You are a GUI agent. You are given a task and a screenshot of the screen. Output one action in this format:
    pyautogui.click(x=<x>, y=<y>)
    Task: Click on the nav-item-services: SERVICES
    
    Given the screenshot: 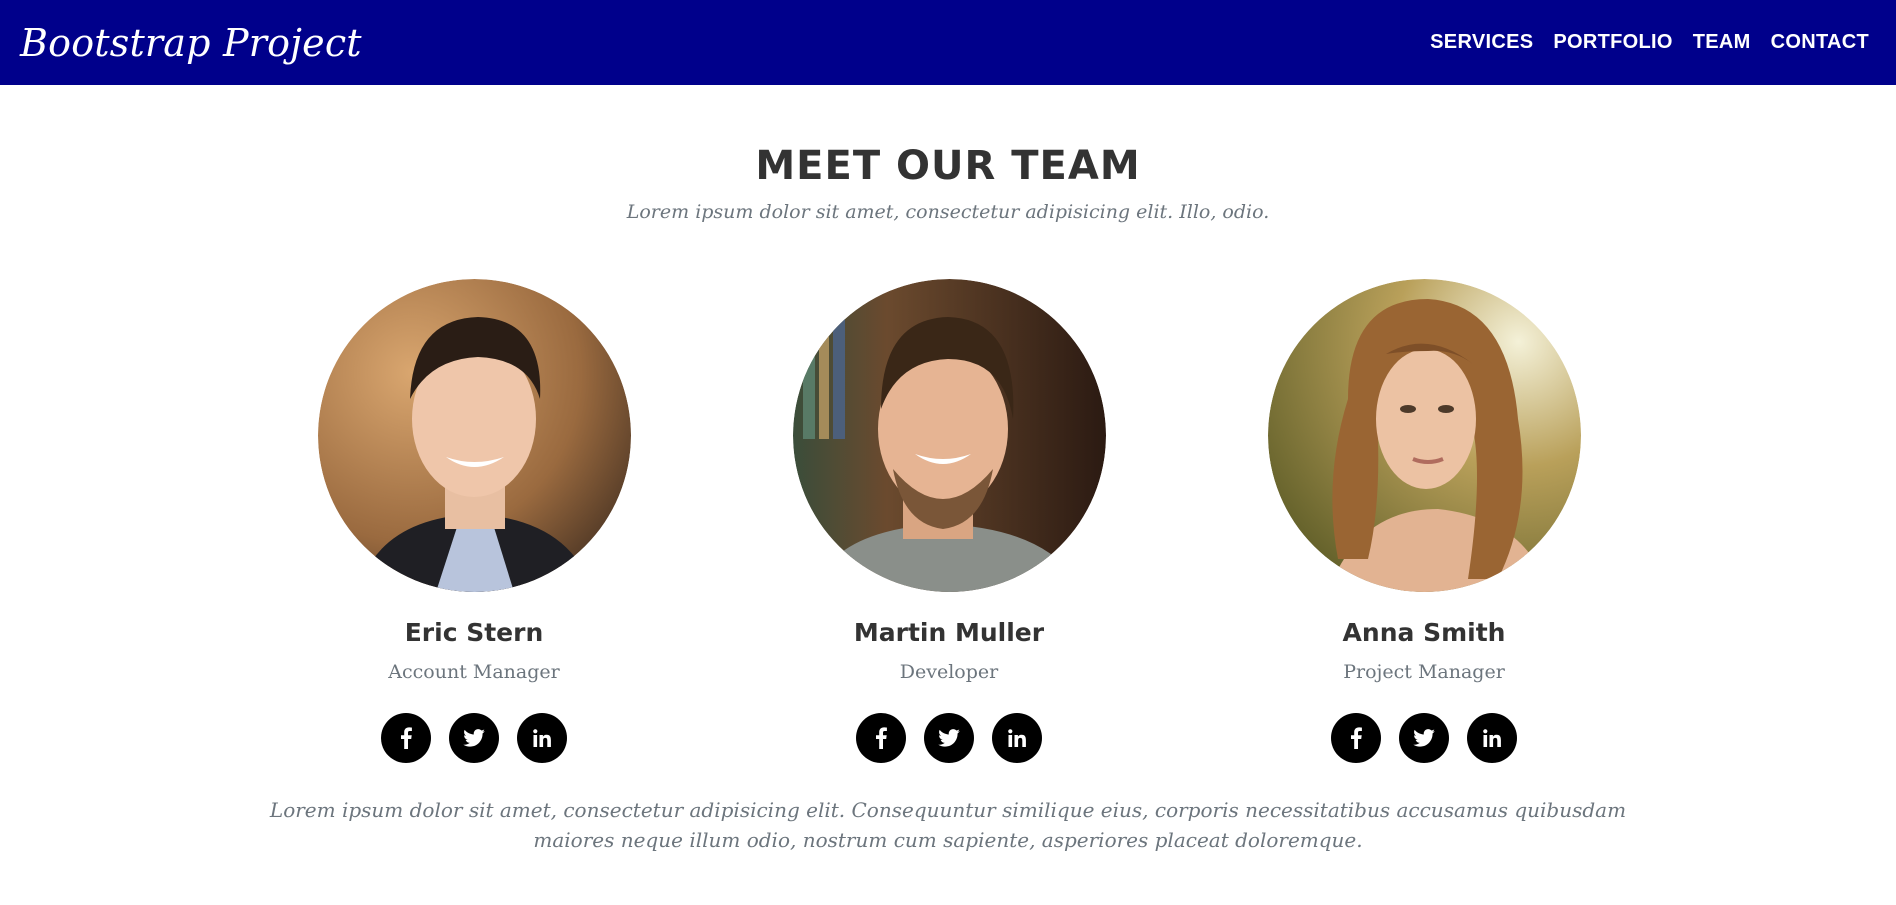 What is the action you would take?
    pyautogui.click(x=1481, y=42)
    